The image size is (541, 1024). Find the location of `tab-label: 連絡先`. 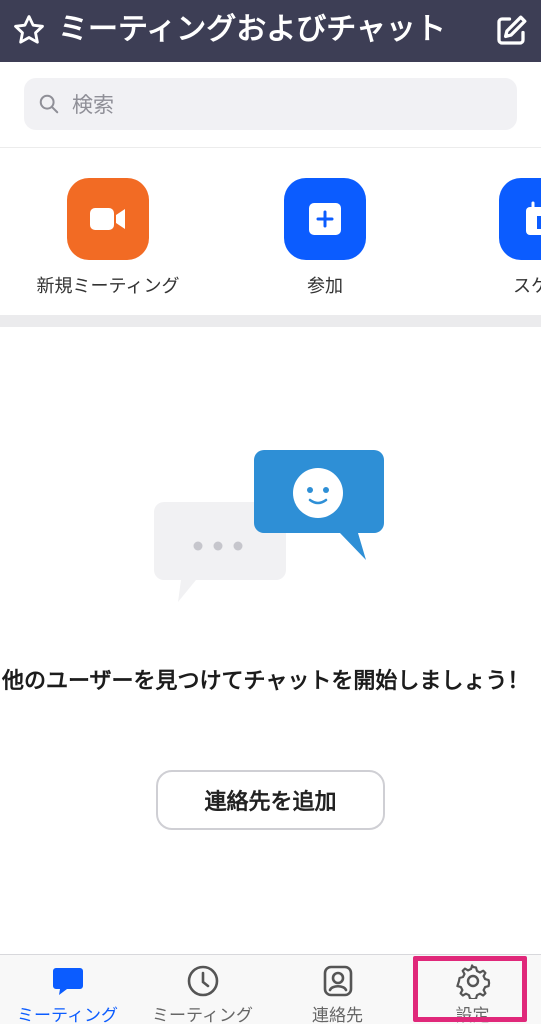

tab-label: 連絡先 is located at coordinates (337, 1015).